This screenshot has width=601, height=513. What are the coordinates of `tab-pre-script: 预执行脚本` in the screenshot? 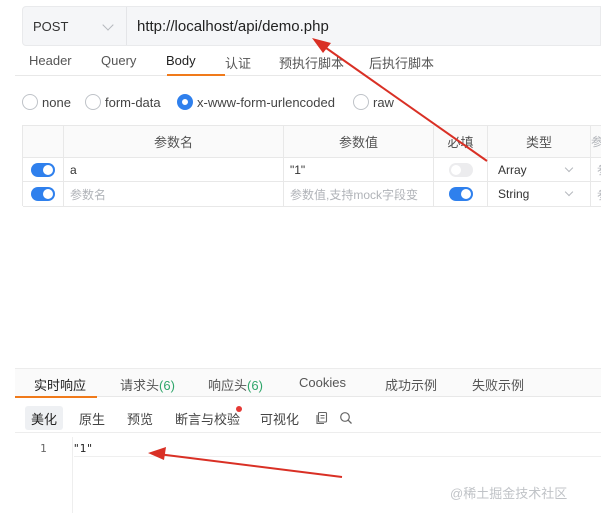 It's located at (311, 62).